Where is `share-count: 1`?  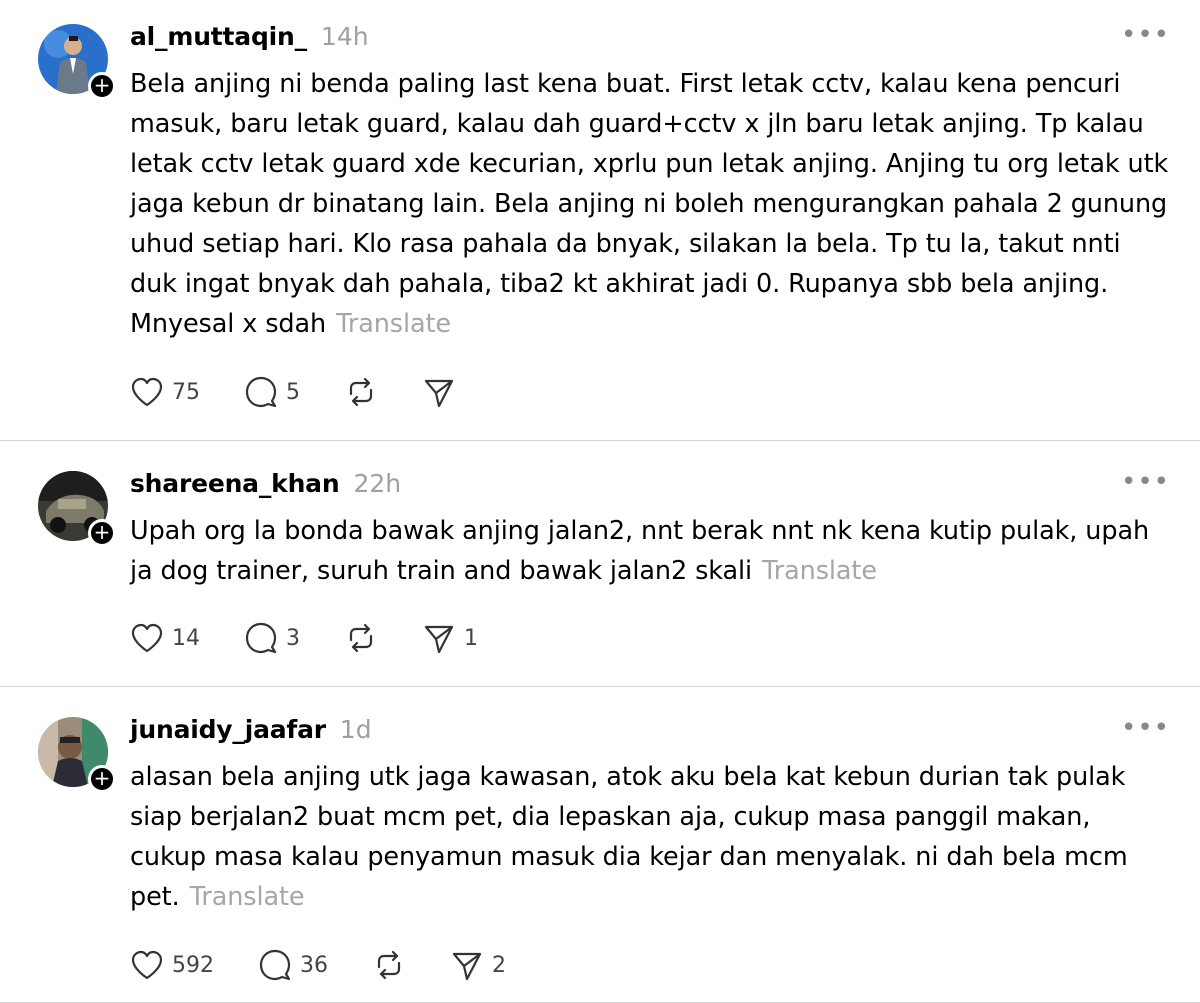 share-count: 1 is located at coordinates (471, 638).